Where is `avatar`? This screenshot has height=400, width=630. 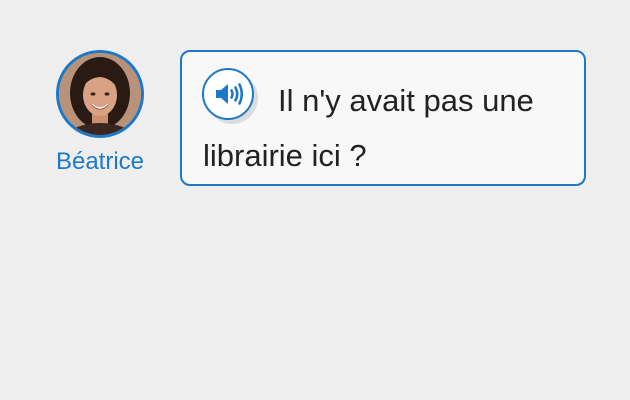 avatar is located at coordinates (100, 94).